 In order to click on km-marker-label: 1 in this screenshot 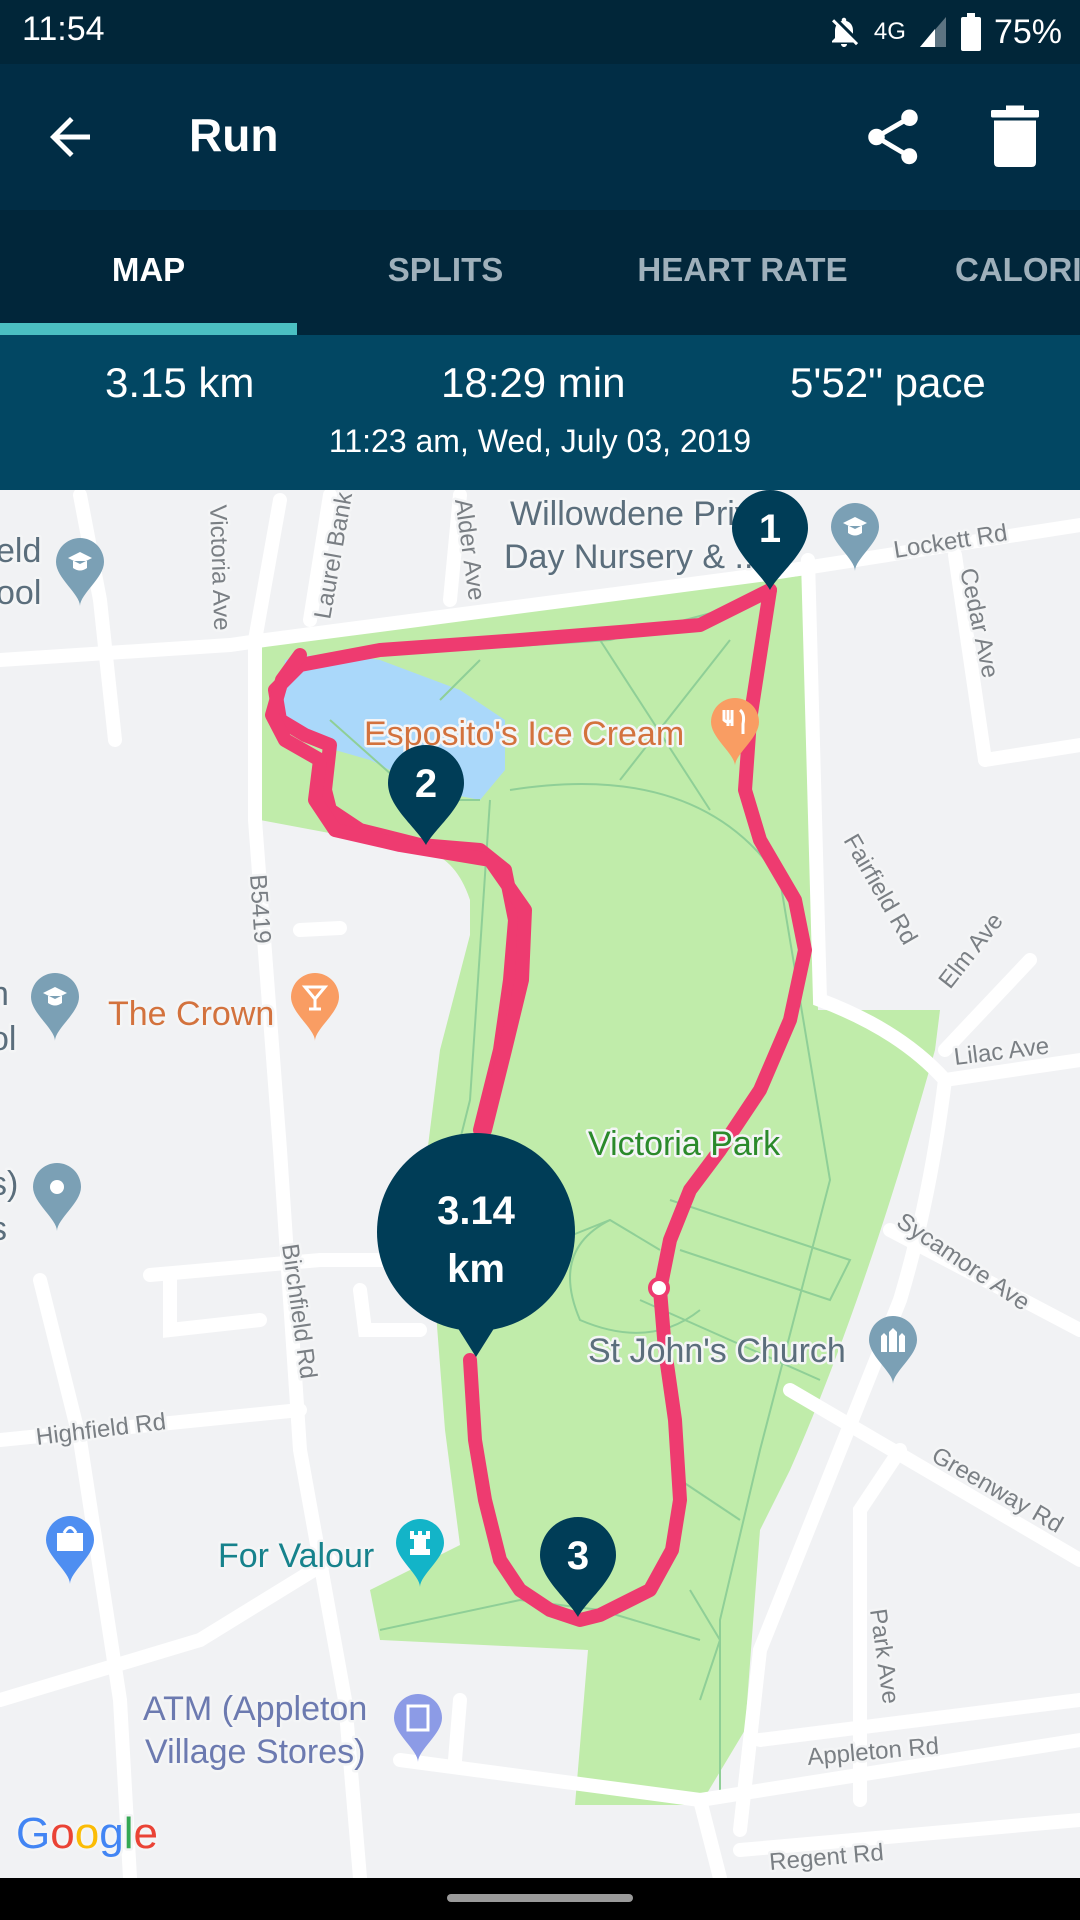, I will do `click(770, 529)`.